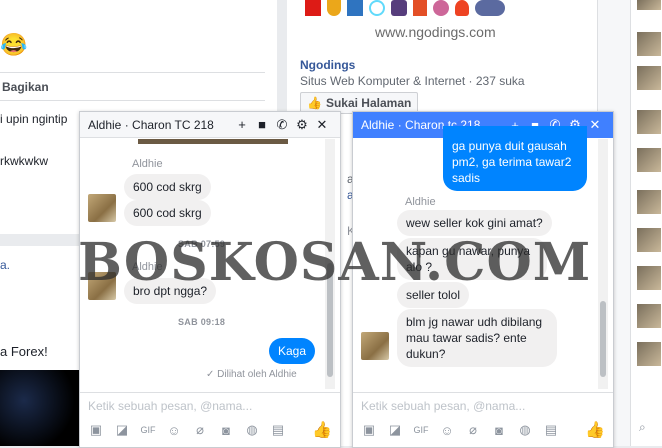 This screenshot has width=662, height=448. I want to click on codeigniter-icon, so click(462, 8).